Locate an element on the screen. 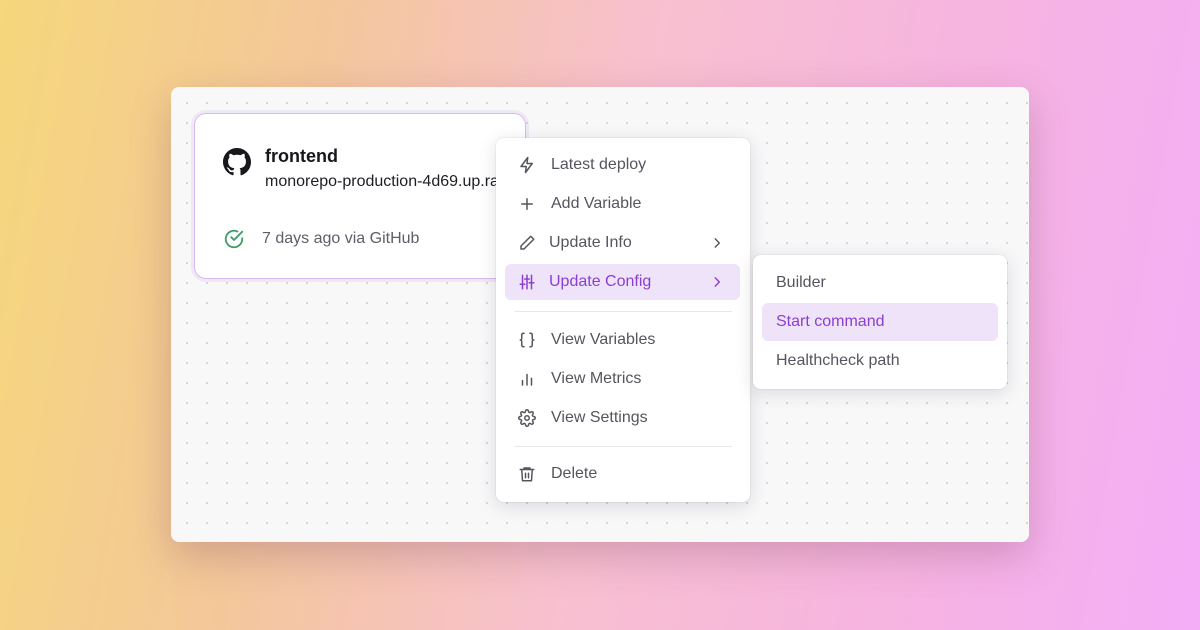 The width and height of the screenshot is (1200, 630). service-name: frontend is located at coordinates (301, 156).